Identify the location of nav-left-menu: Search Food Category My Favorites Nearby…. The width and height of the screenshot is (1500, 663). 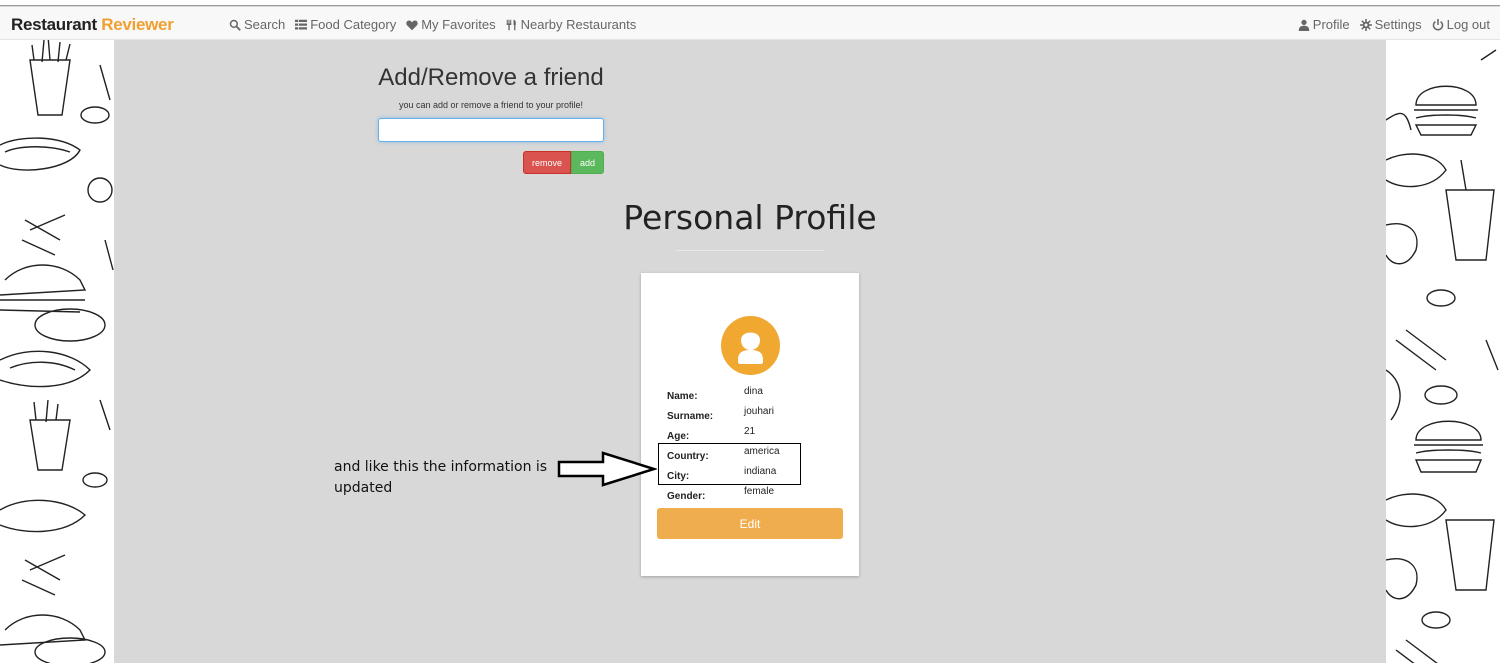
(432, 24).